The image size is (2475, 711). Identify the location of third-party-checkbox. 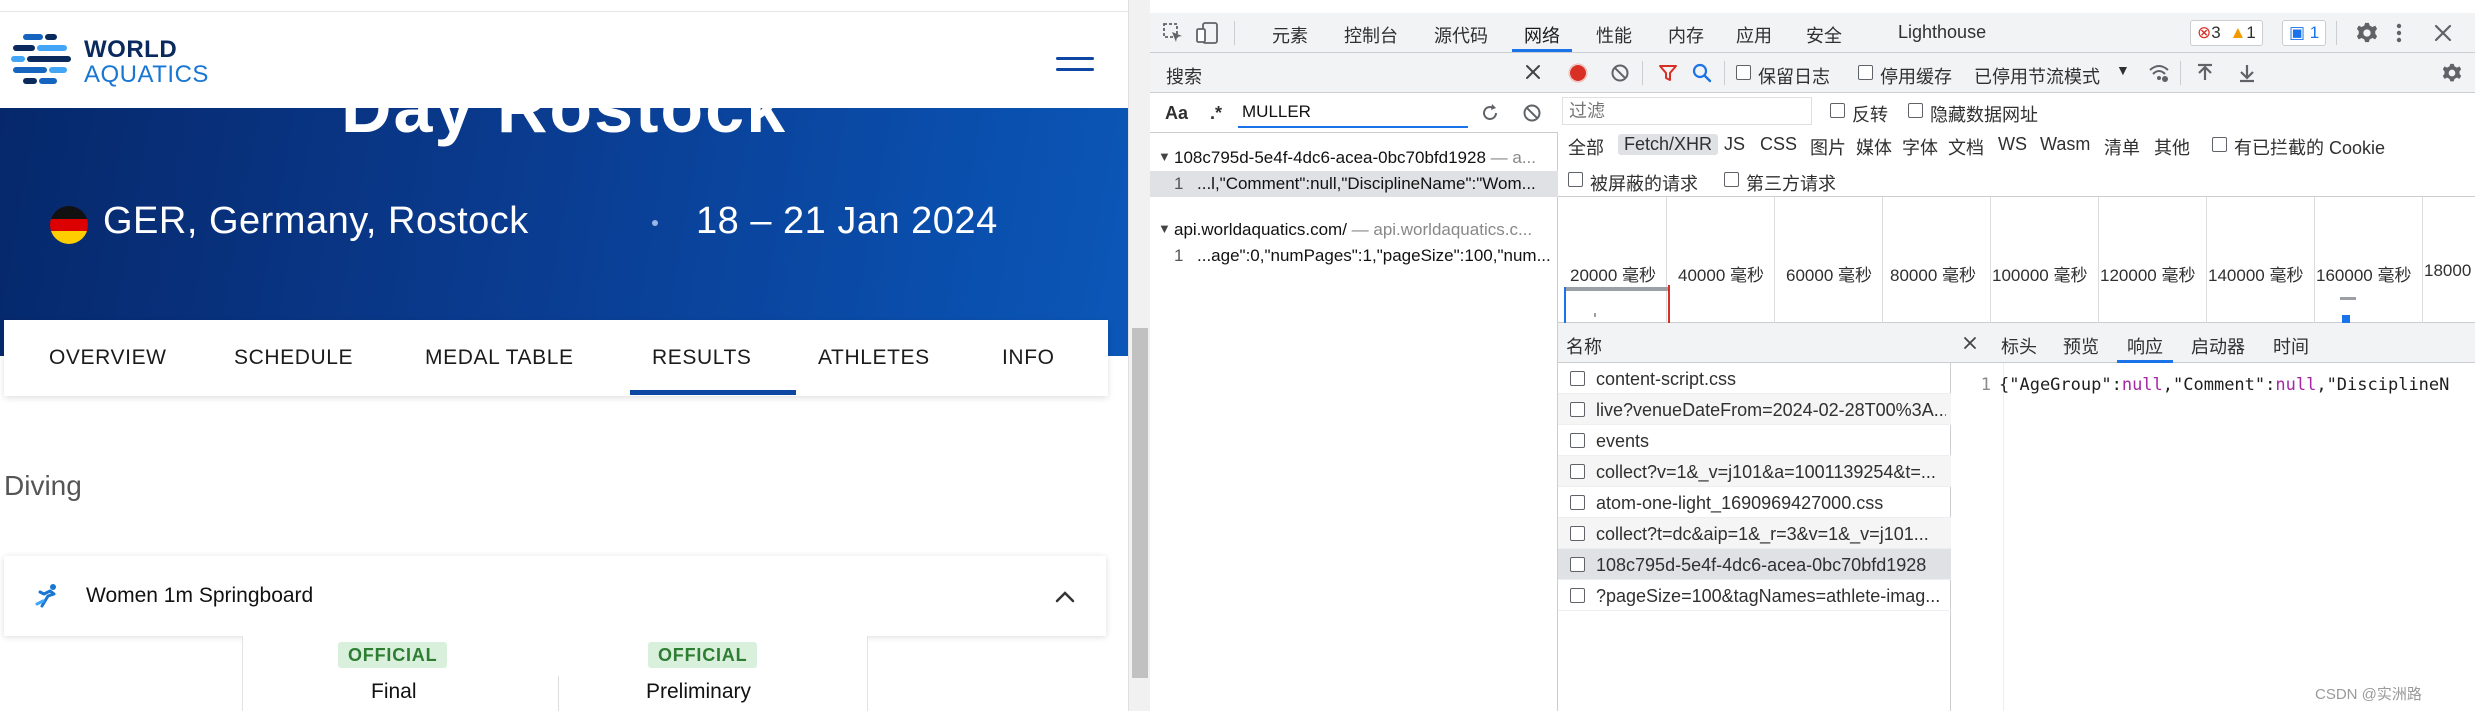
(1731, 179).